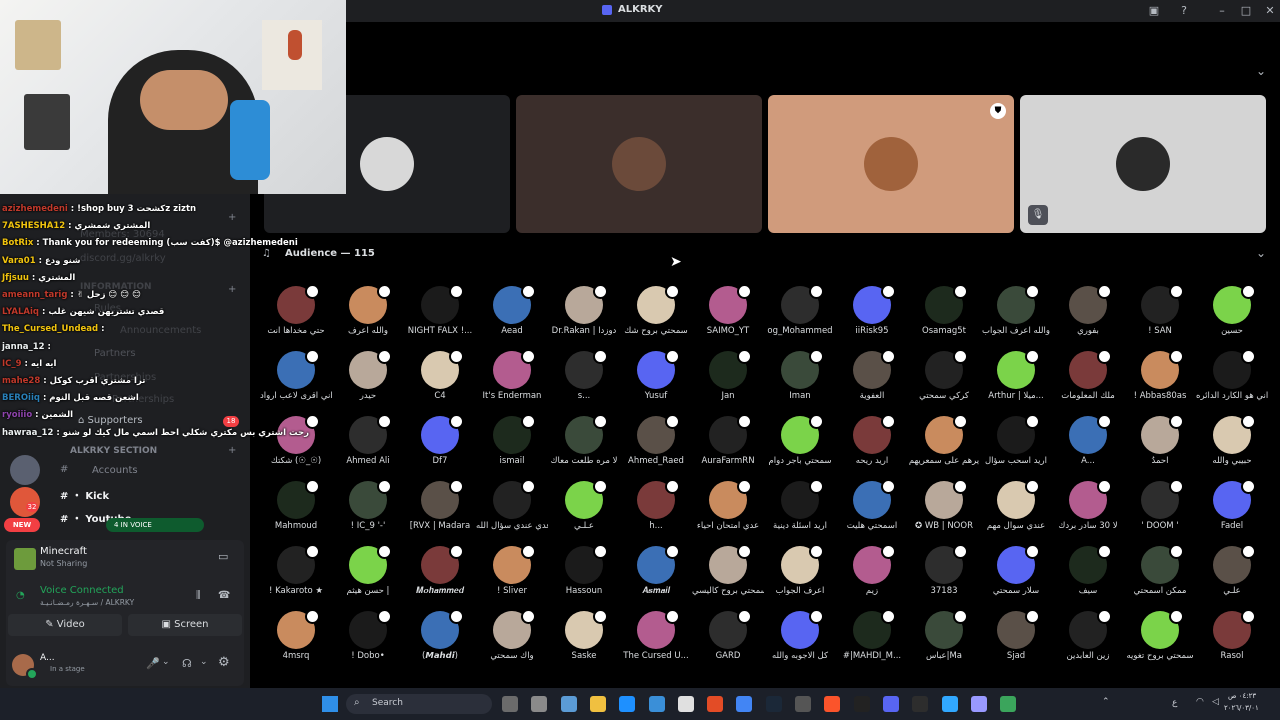 The image size is (1280, 720). What do you see at coordinates (1232, 511) in the screenshot?
I see `audience-member: Fadel` at bounding box center [1232, 511].